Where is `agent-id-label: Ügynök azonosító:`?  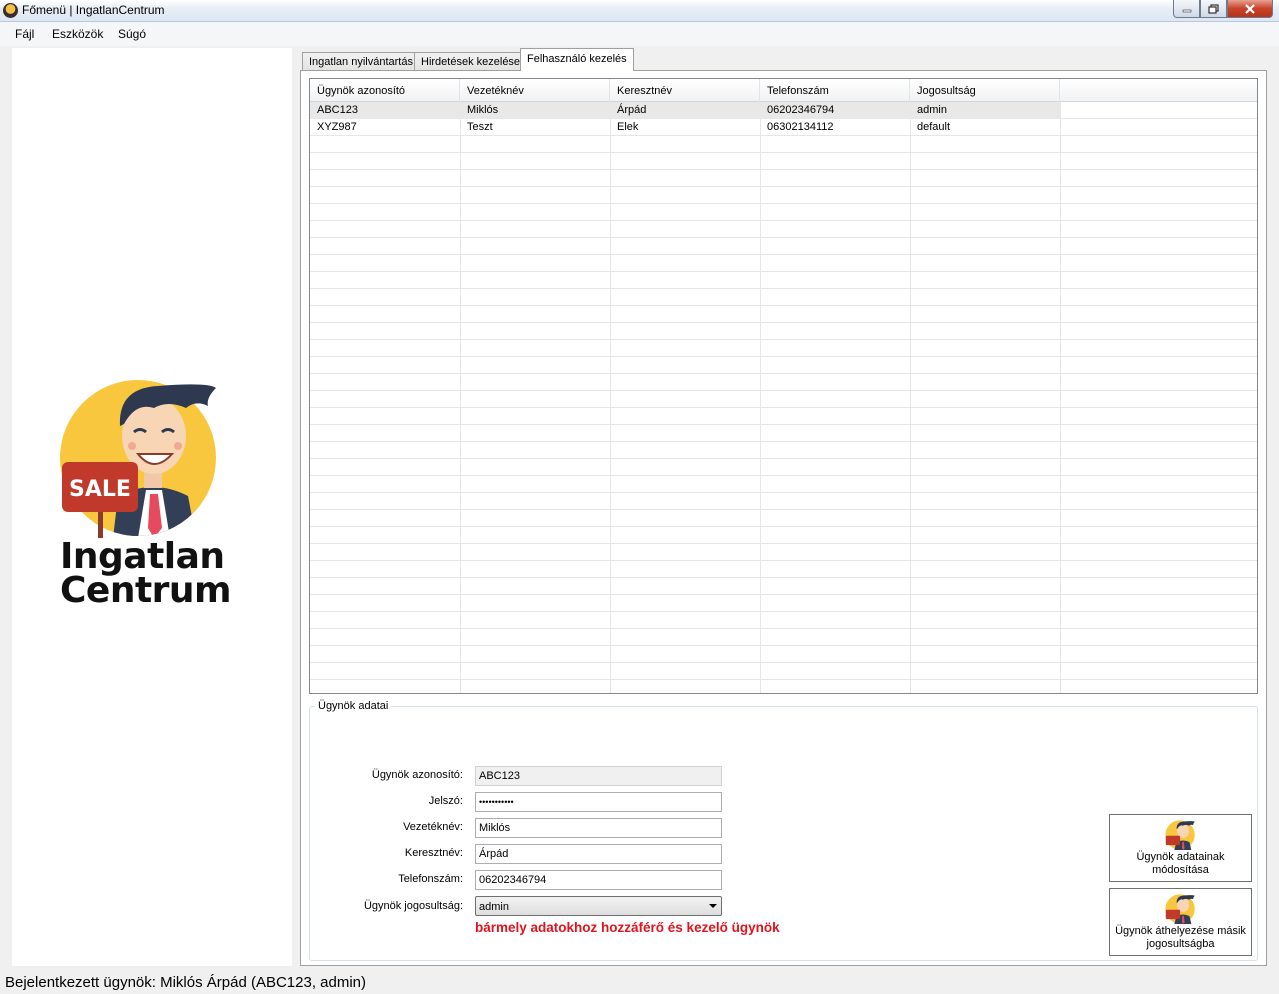
agent-id-label: Ügynök azonosító: is located at coordinates (417, 775).